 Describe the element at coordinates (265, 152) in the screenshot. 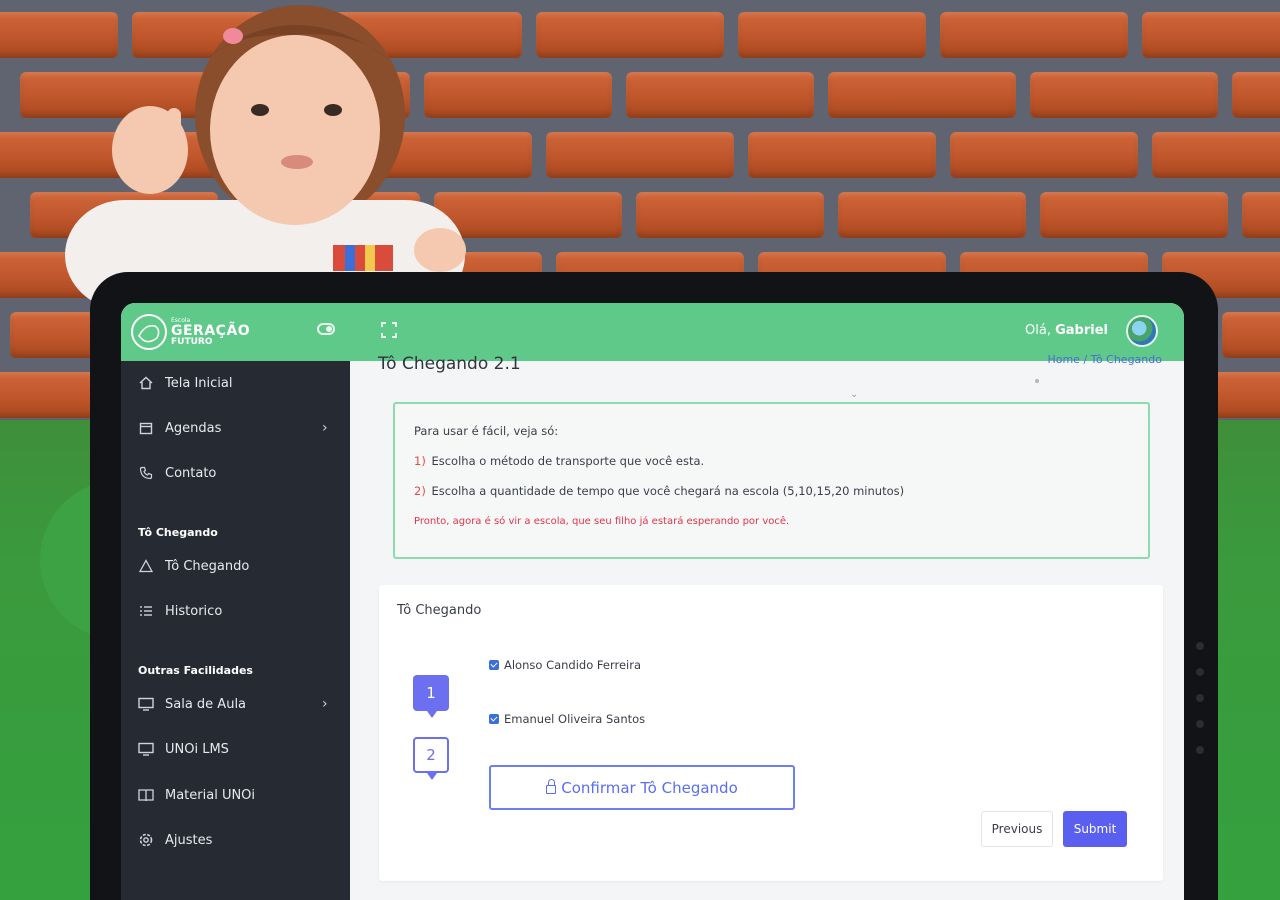

I see `baby-photo` at that location.